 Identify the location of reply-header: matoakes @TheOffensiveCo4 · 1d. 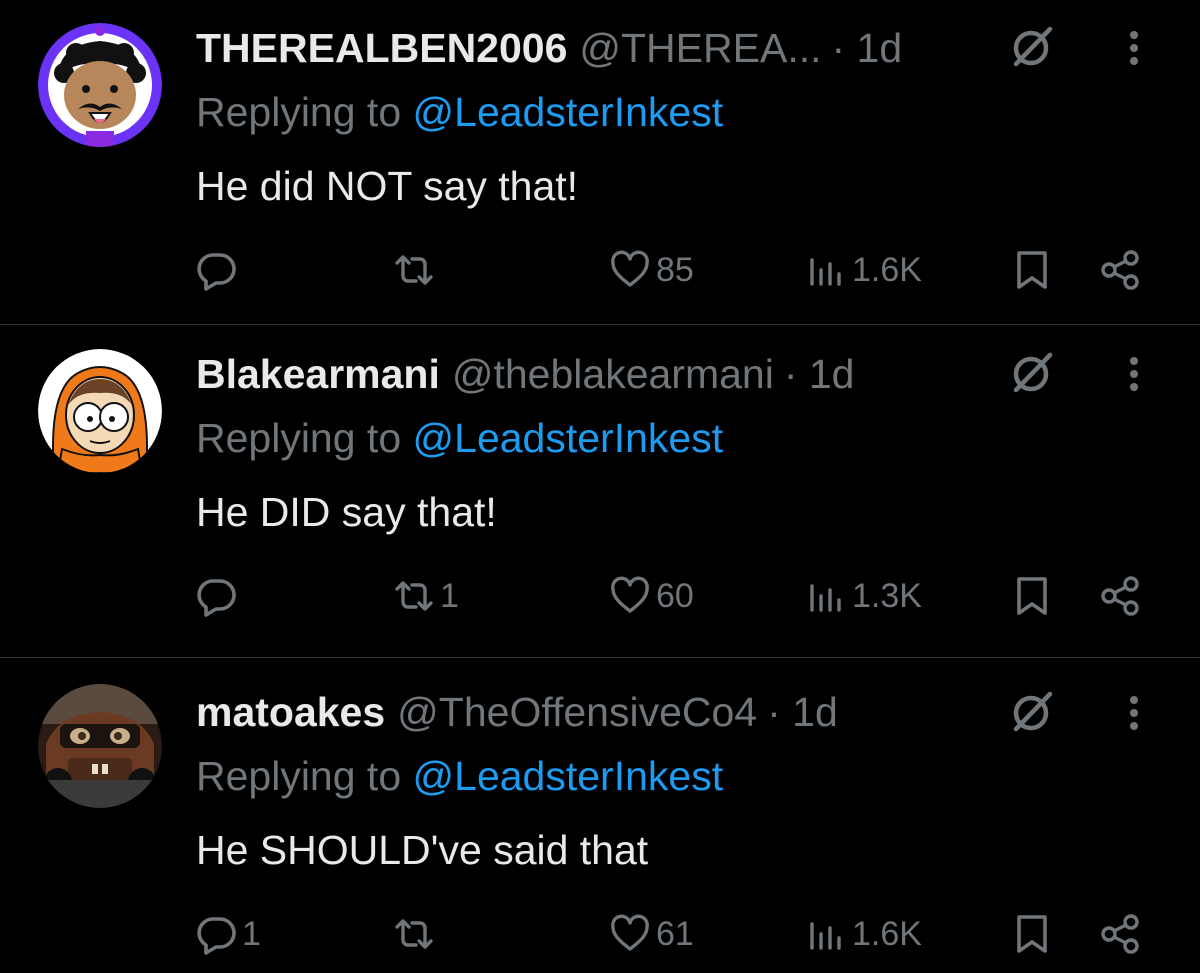
(517, 712).